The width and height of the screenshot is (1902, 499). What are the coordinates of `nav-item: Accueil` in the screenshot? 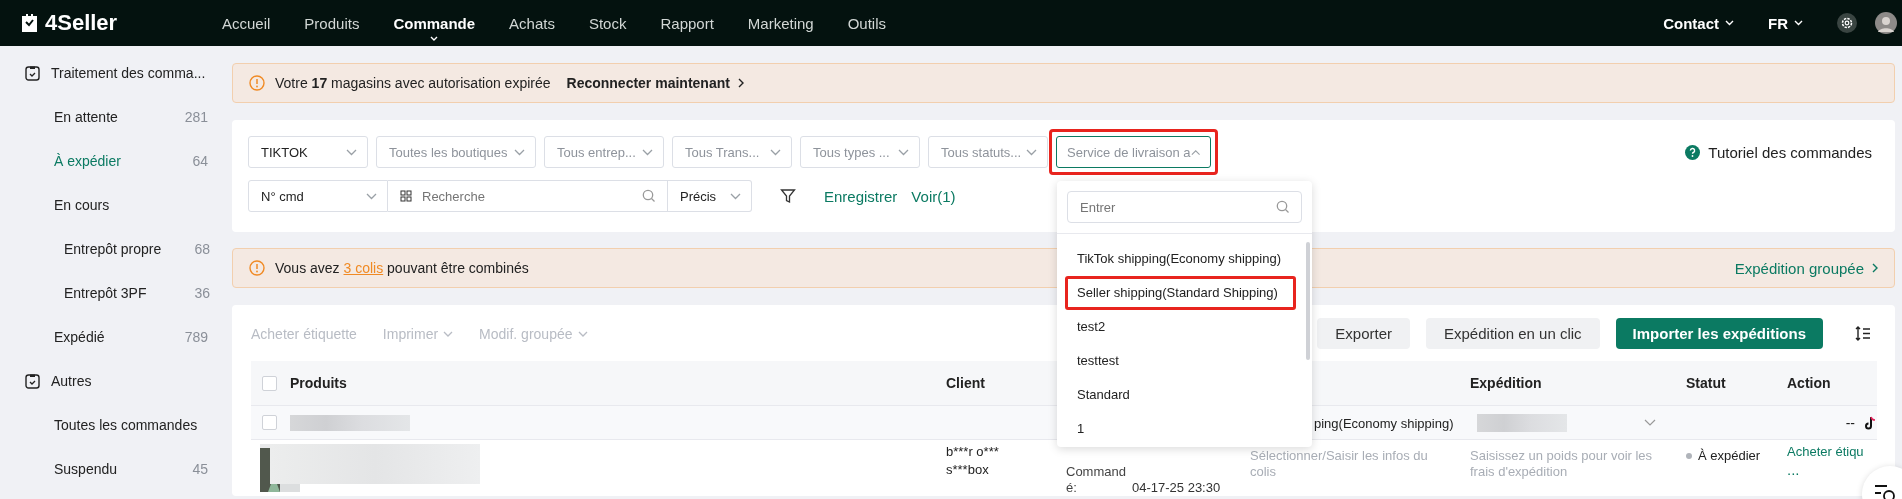 It's located at (246, 23).